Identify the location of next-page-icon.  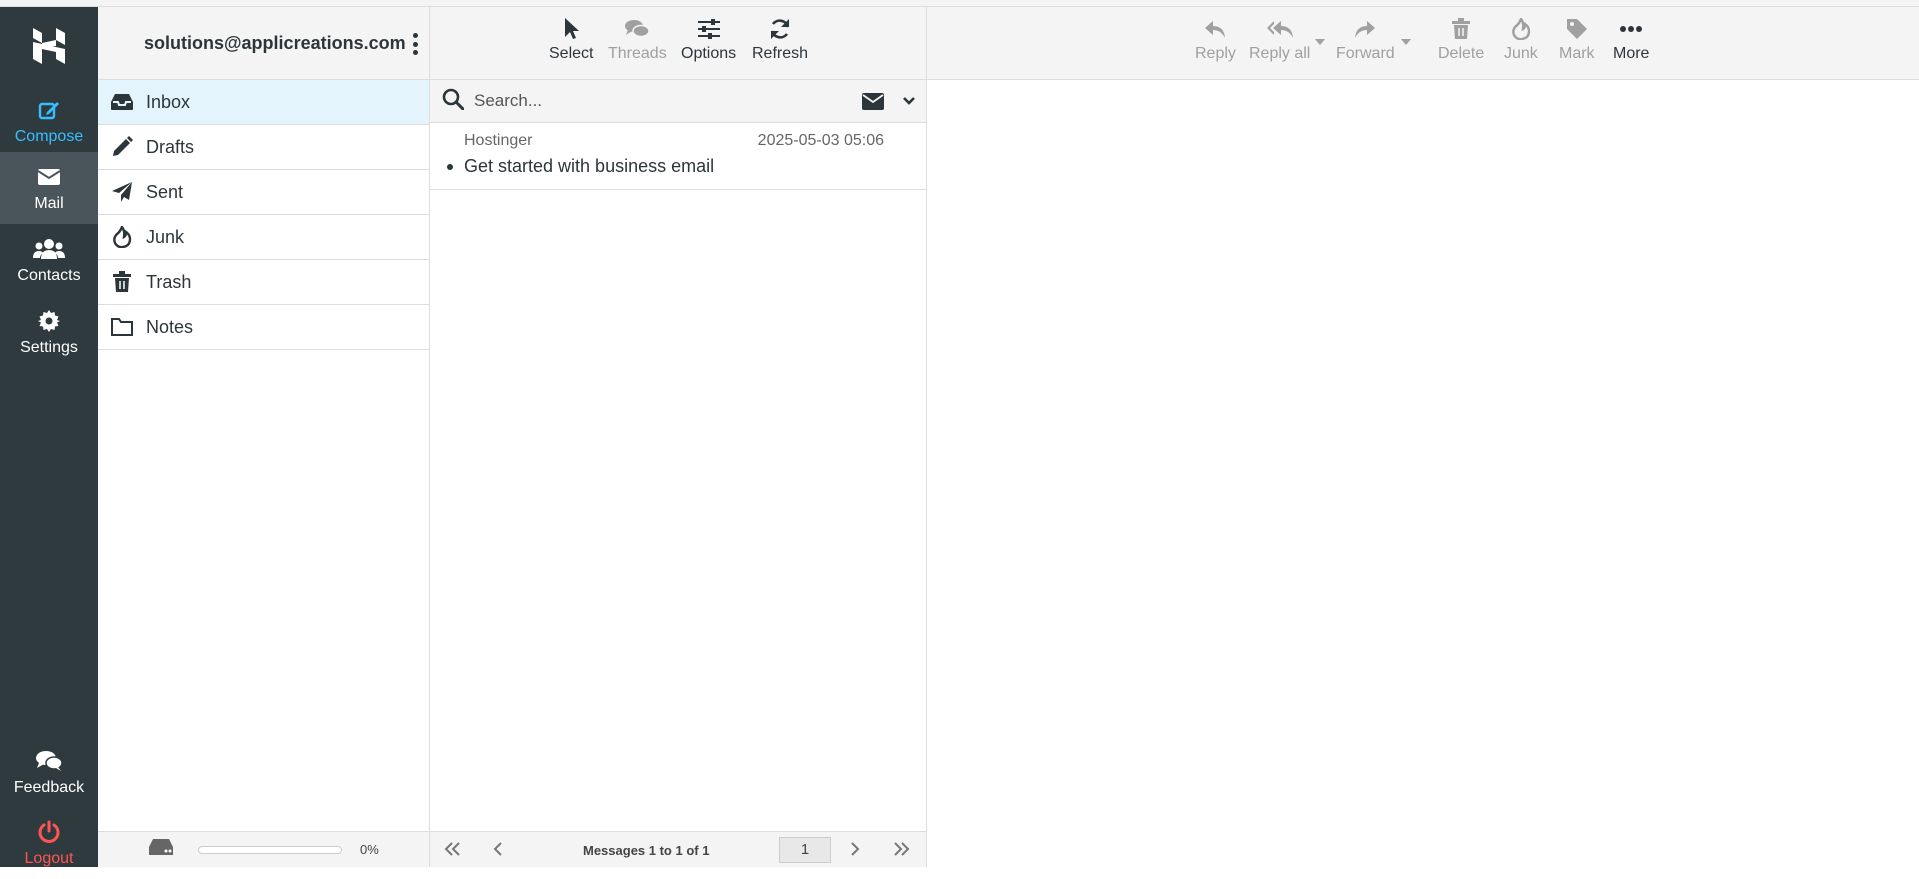
(855, 850).